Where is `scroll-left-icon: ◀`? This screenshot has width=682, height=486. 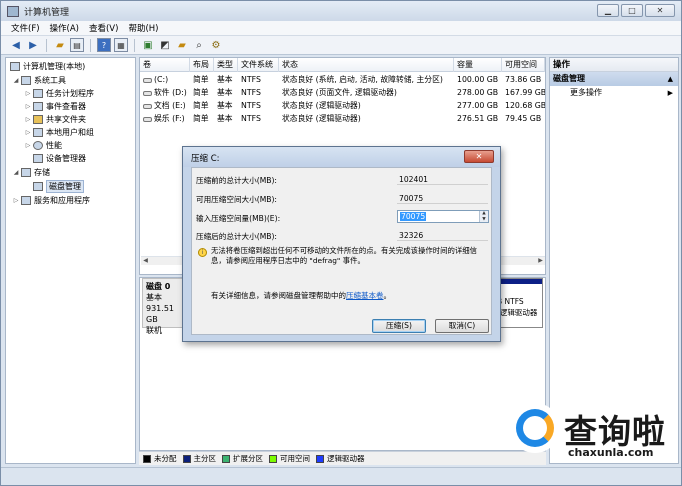 scroll-left-icon: ◀ is located at coordinates (145, 261).